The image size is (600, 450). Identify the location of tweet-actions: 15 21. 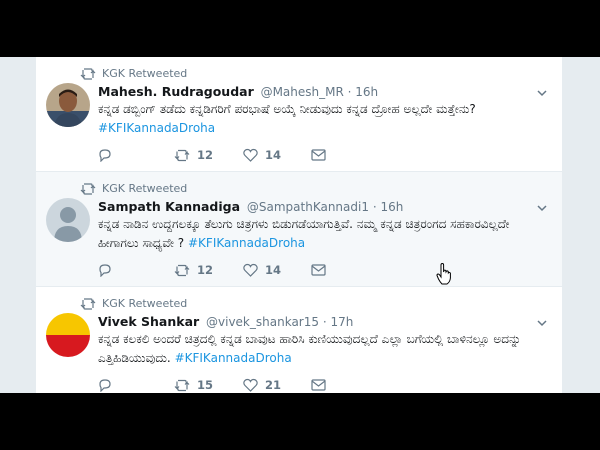
(229, 385).